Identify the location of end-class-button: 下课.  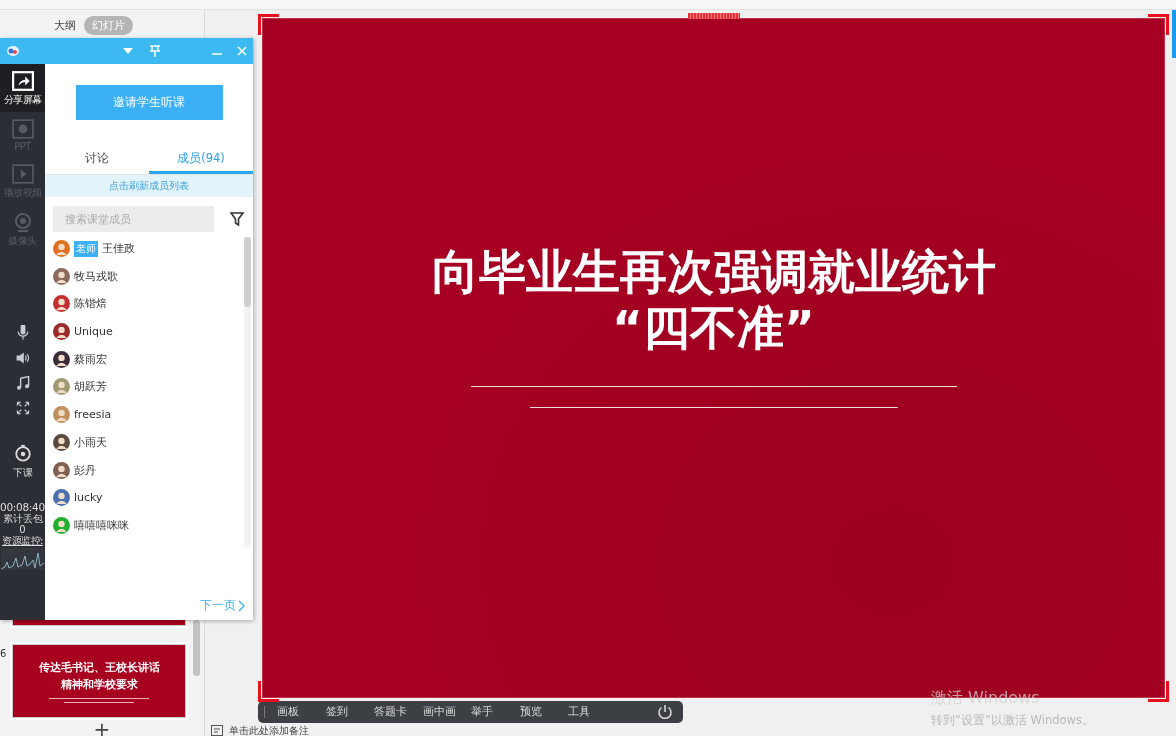
(22, 462).